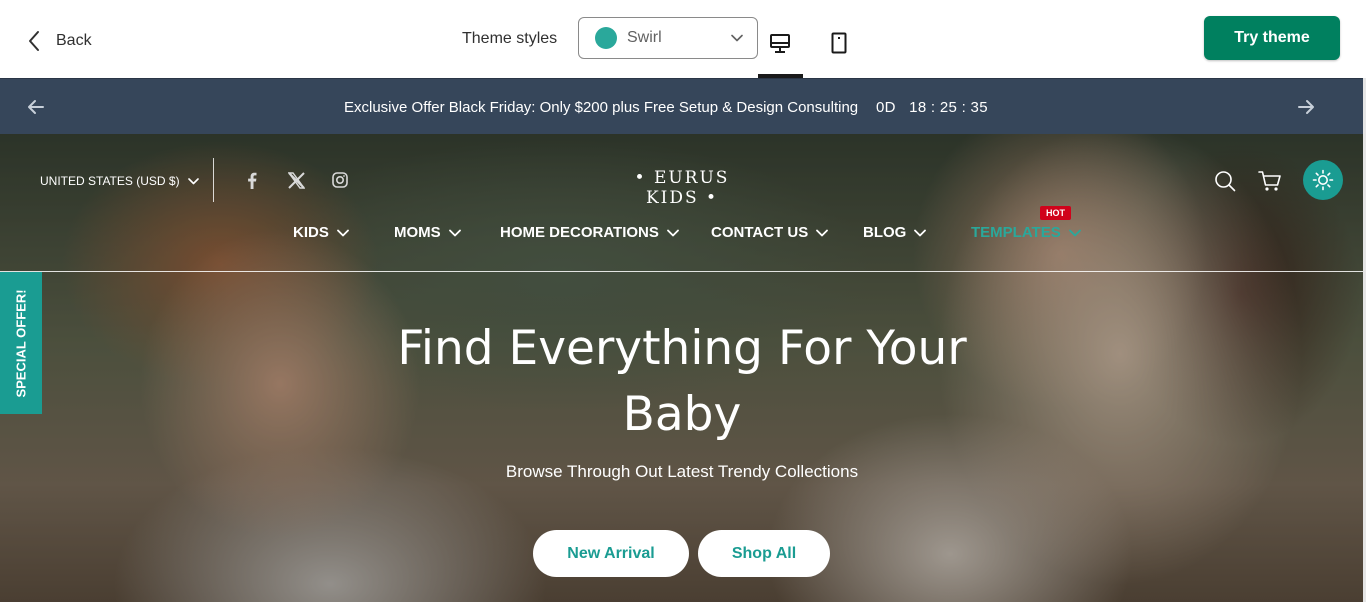  I want to click on instagram-icon, so click(340, 180).